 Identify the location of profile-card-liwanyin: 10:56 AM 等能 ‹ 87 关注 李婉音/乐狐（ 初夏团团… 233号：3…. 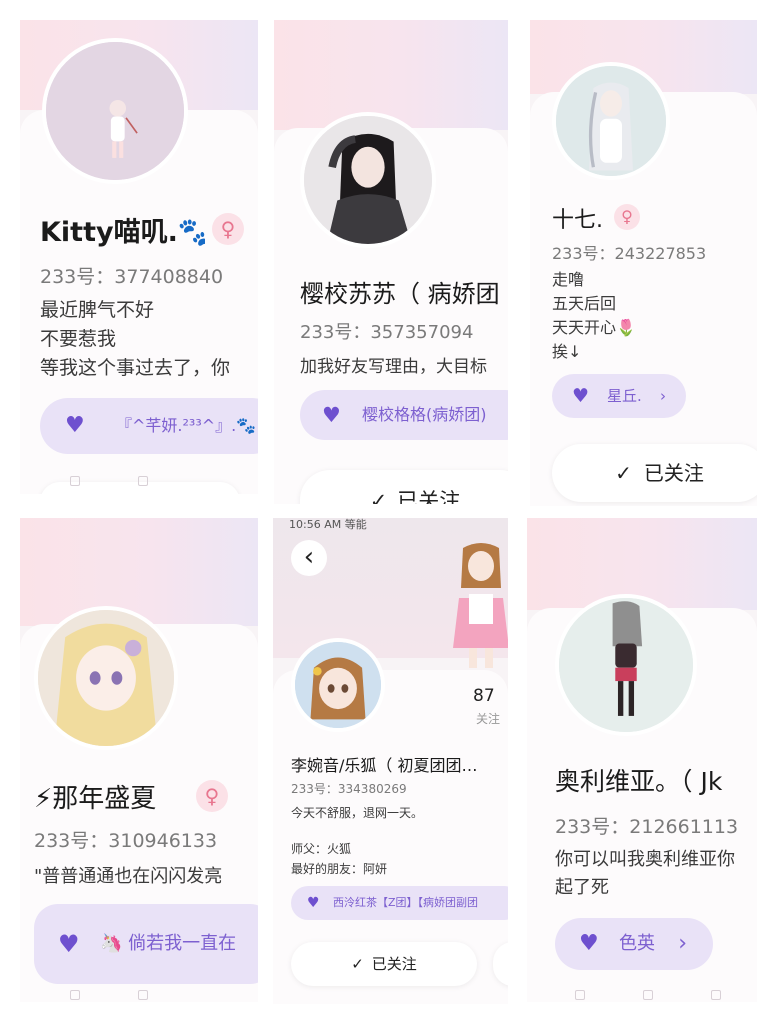
(390, 761).